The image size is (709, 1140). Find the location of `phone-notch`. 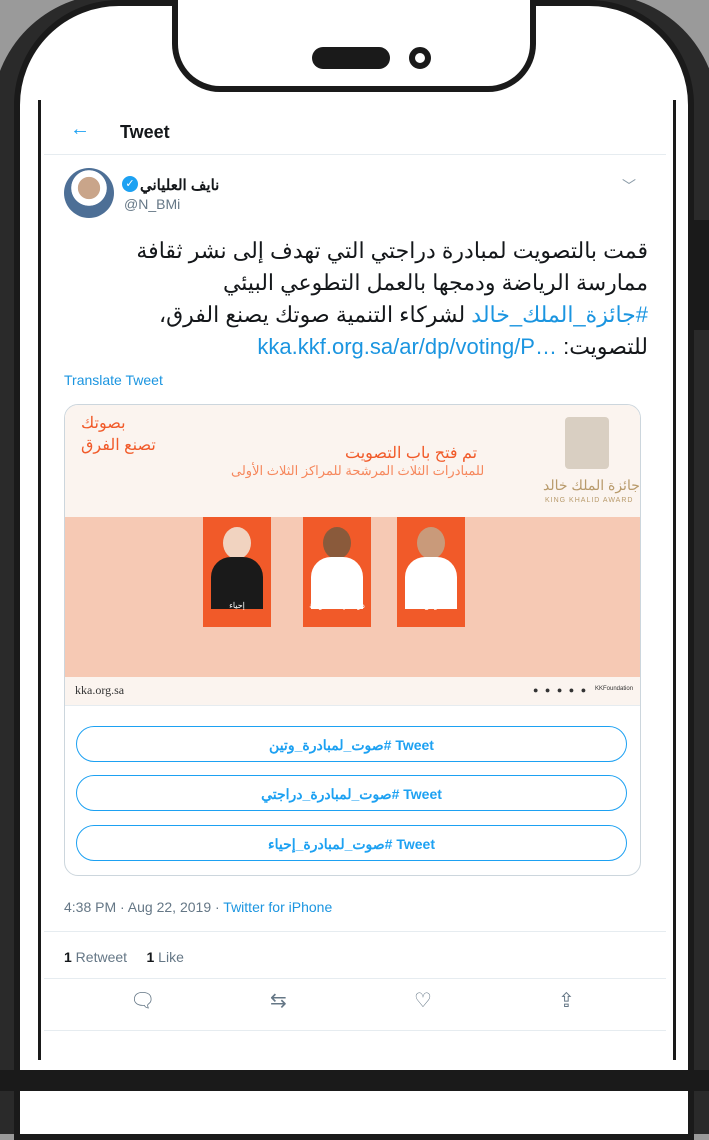

phone-notch is located at coordinates (354, 46).